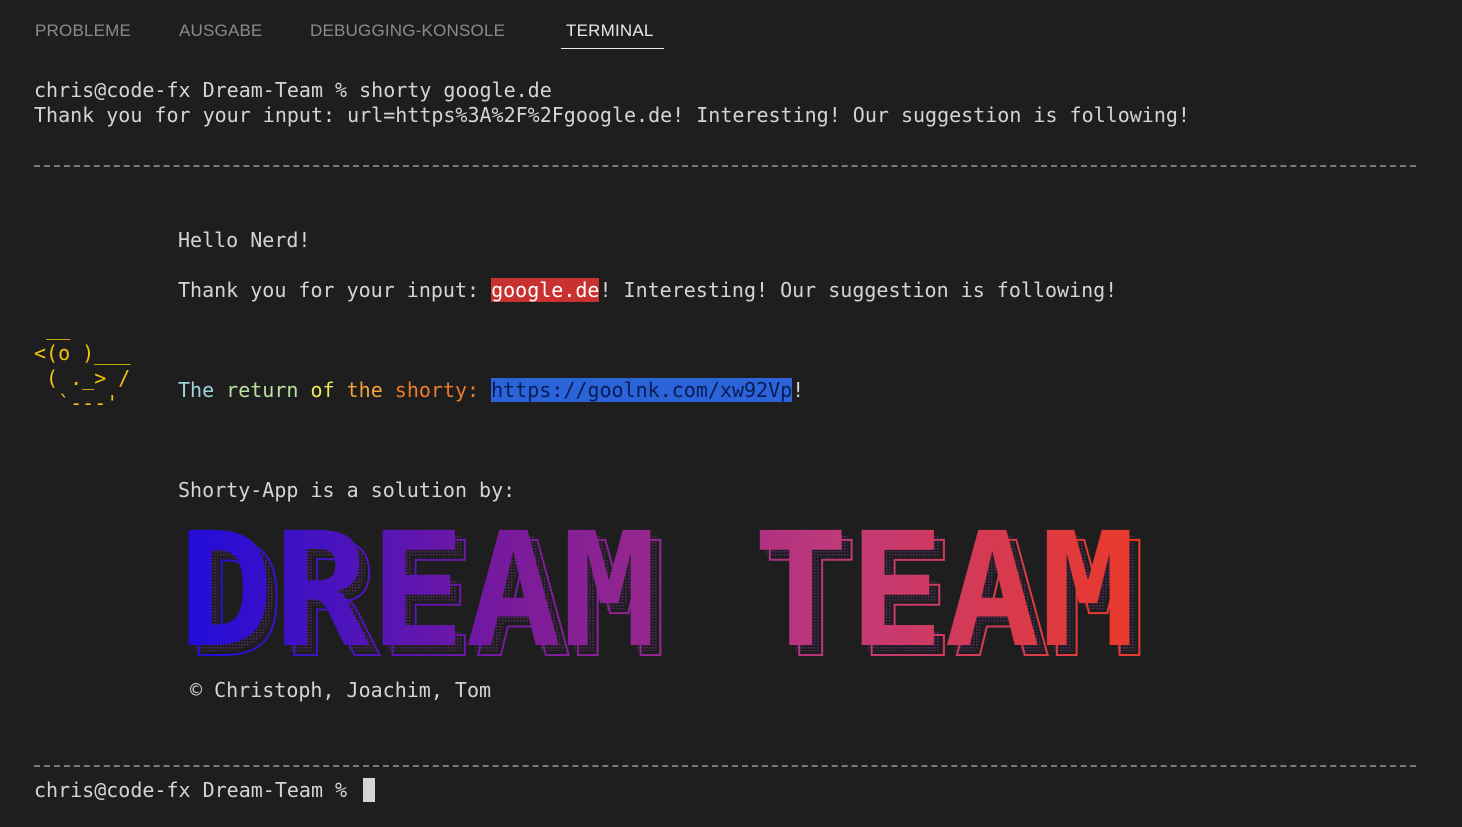 The height and width of the screenshot is (827, 1462). I want to click on command: shorty google.de, so click(455, 90).